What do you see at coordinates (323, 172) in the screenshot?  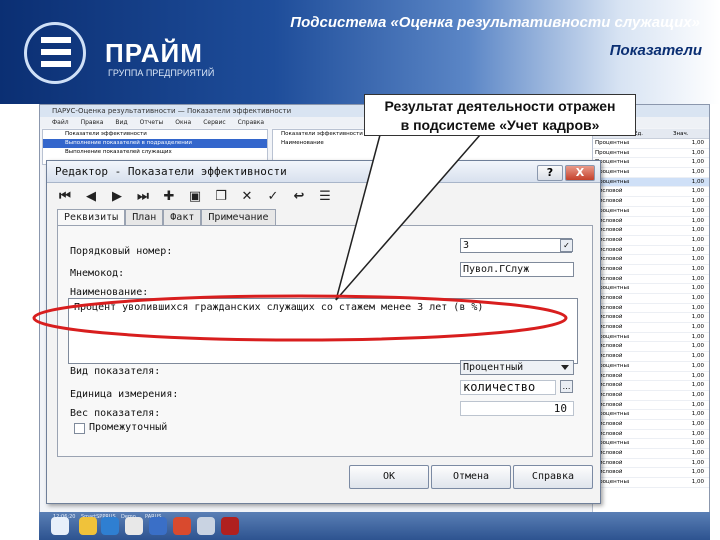 I see `dialog-title: Редактор - Показатели эффективности` at bounding box center [323, 172].